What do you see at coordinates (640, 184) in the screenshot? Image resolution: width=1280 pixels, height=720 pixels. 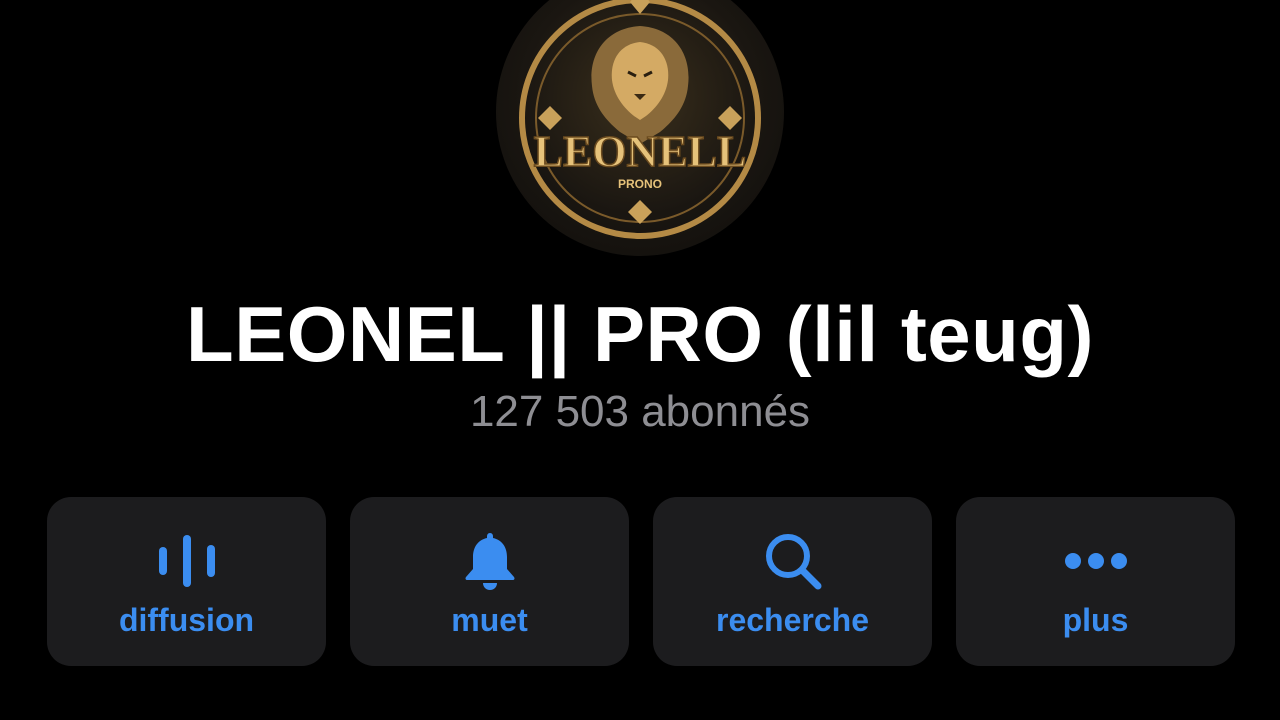 I see `avatar-subtext: PRONO` at bounding box center [640, 184].